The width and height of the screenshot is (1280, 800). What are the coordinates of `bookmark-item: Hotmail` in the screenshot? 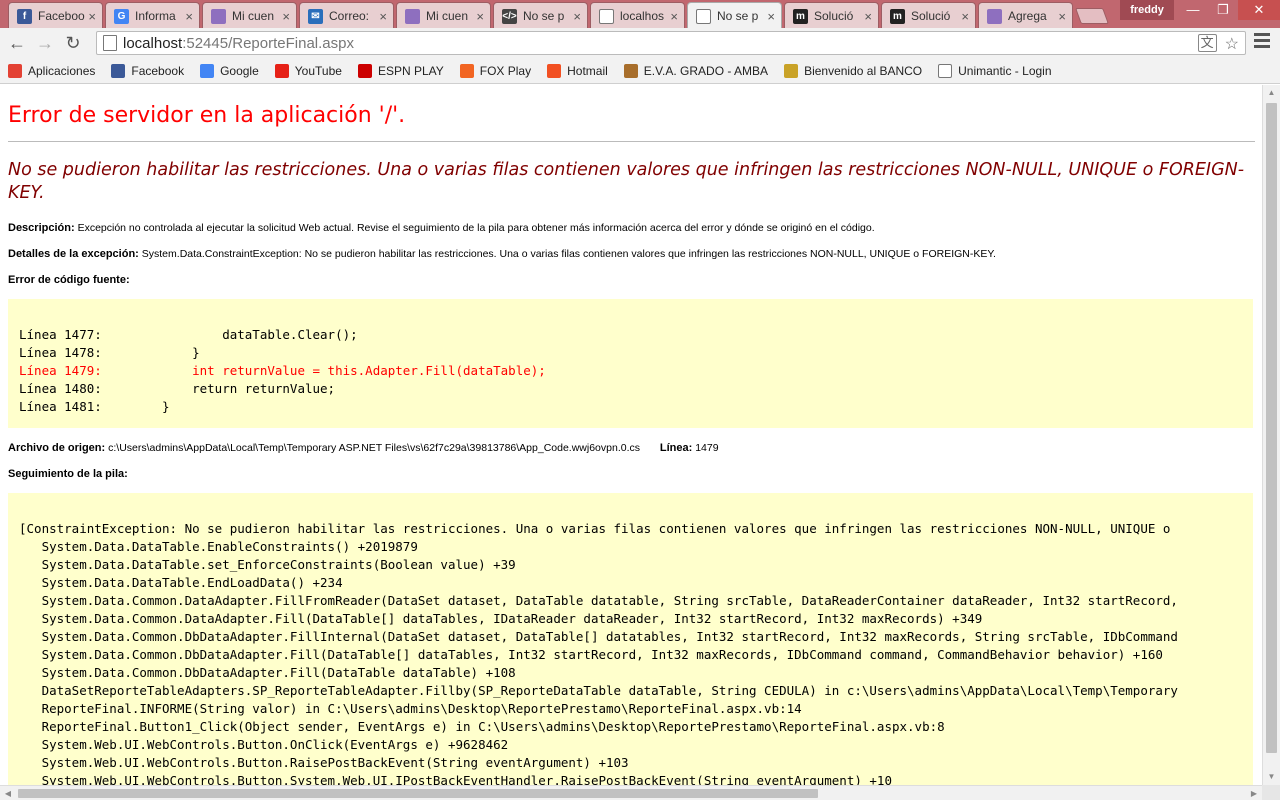 It's located at (577, 70).